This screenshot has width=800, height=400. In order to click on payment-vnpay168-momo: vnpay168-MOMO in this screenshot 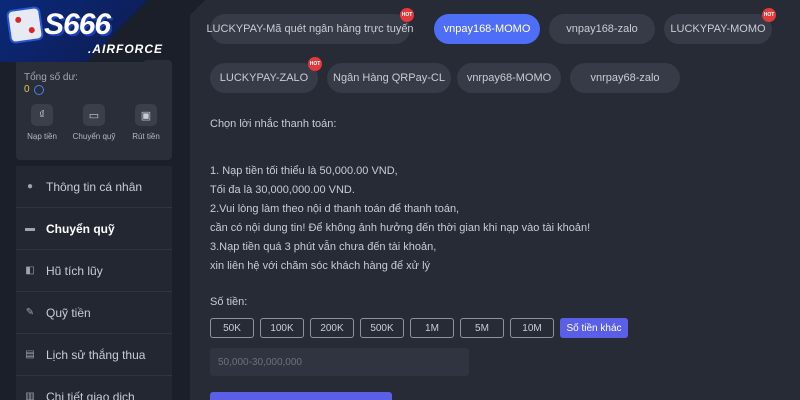, I will do `click(487, 29)`.